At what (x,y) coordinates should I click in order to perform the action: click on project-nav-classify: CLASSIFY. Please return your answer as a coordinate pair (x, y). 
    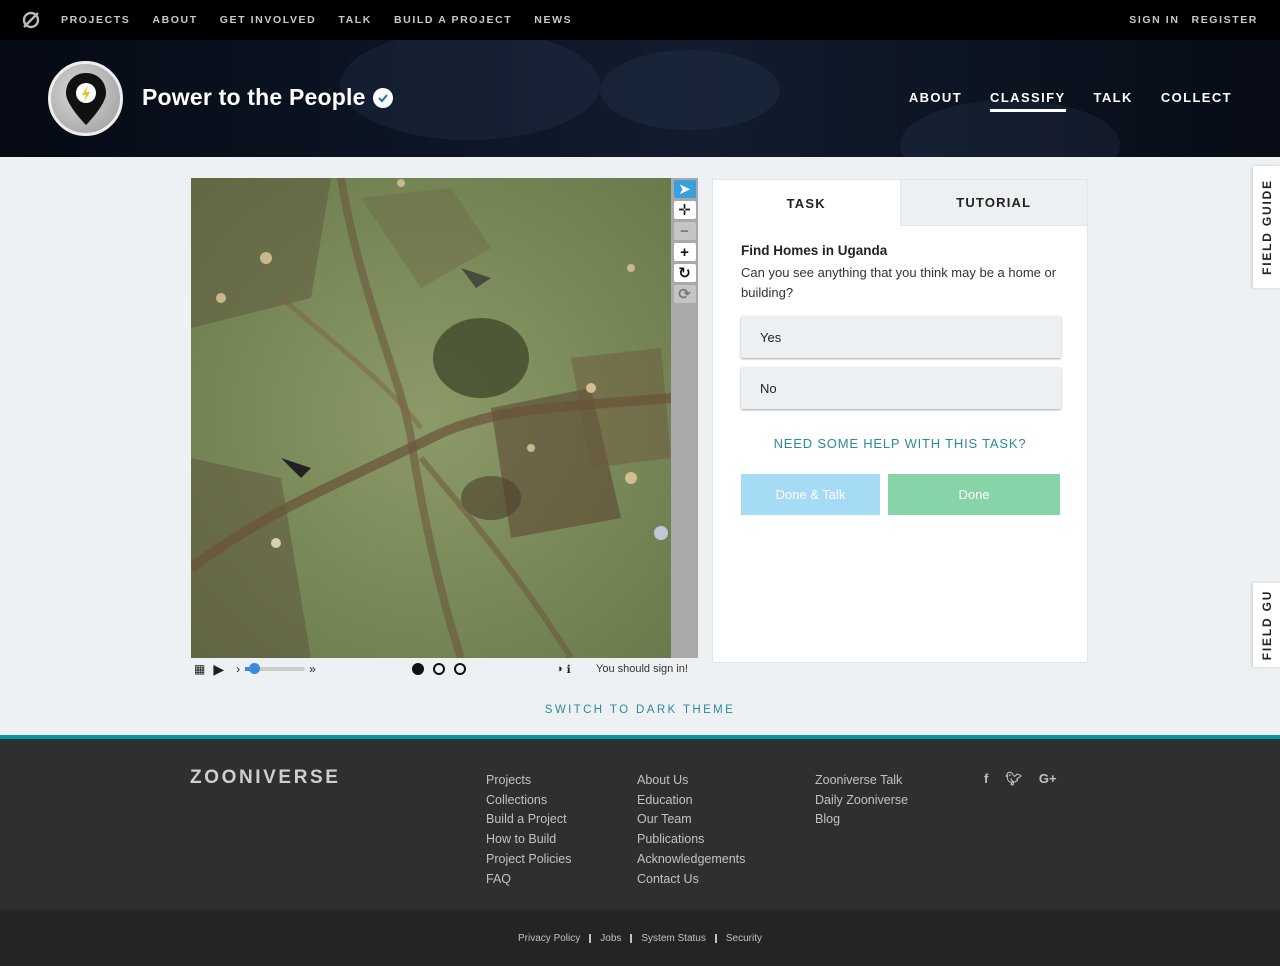
    Looking at the image, I should click on (1028, 101).